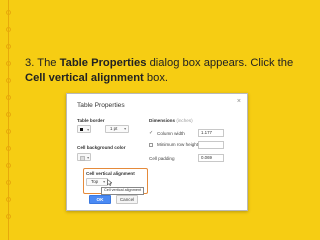 Image resolution: width=320 pixels, height=240 pixels. I want to click on cell-valign-select: Top ▾, so click(97, 182).